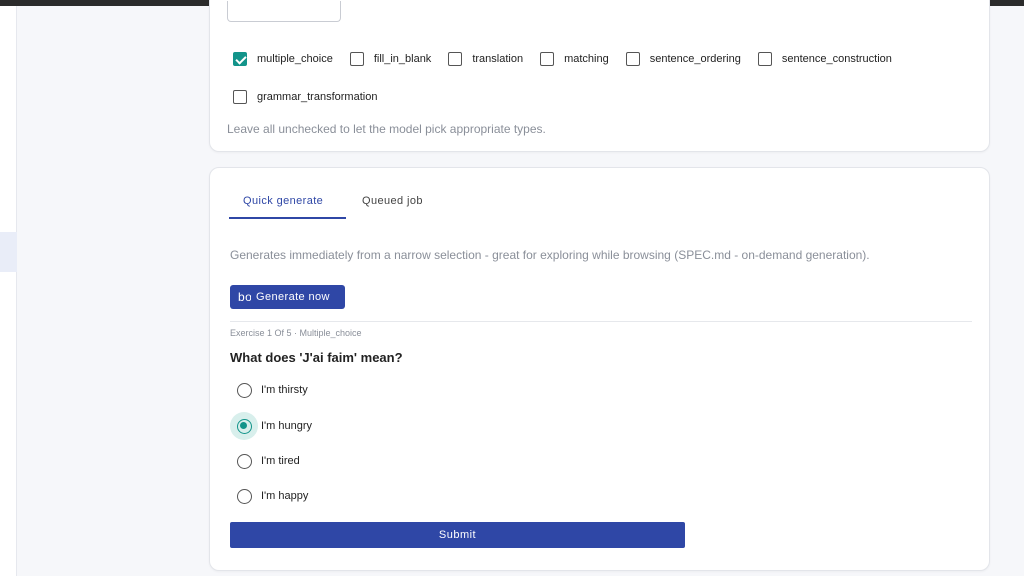 Image resolution: width=1024 pixels, height=576 pixels. What do you see at coordinates (695, 59) in the screenshot?
I see `checkbox-label: sentence_ordering` at bounding box center [695, 59].